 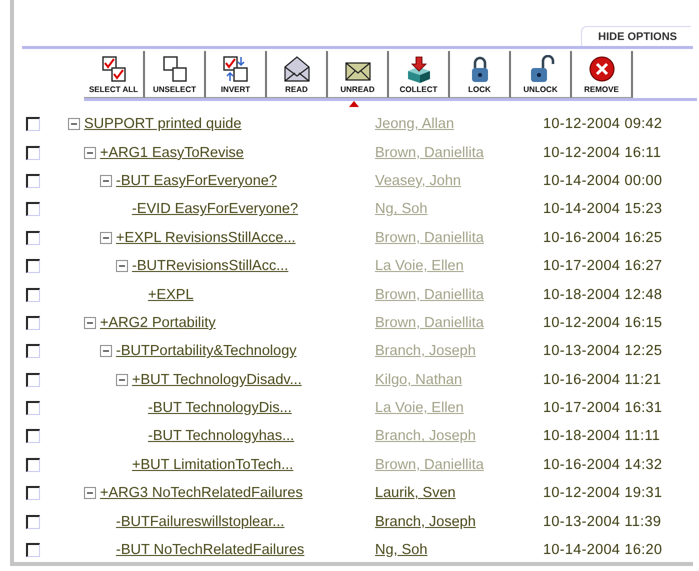 I want to click on select-all-button: SELECT ALL, so click(x=114, y=74).